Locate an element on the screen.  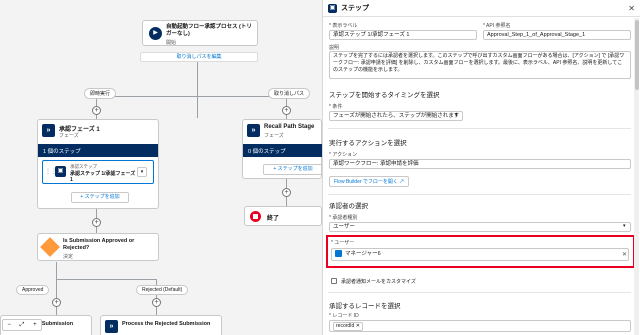
customize-email-checkbox is located at coordinates (334, 281).